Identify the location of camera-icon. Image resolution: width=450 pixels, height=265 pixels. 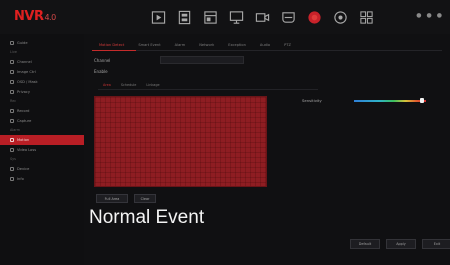
(262, 17).